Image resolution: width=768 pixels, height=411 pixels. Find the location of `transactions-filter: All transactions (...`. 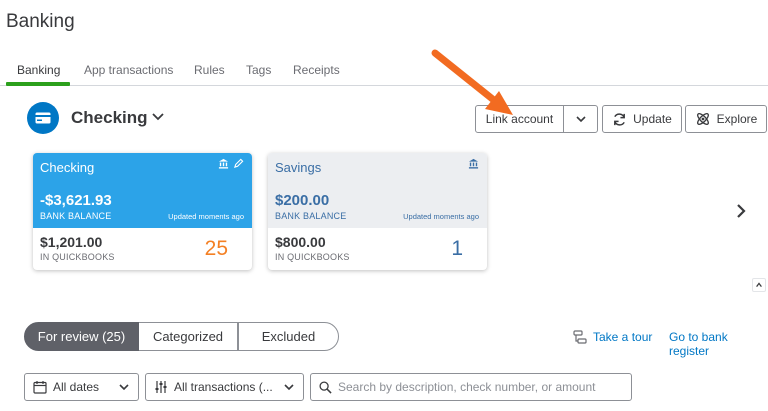

transactions-filter: All transactions (... is located at coordinates (224, 387).